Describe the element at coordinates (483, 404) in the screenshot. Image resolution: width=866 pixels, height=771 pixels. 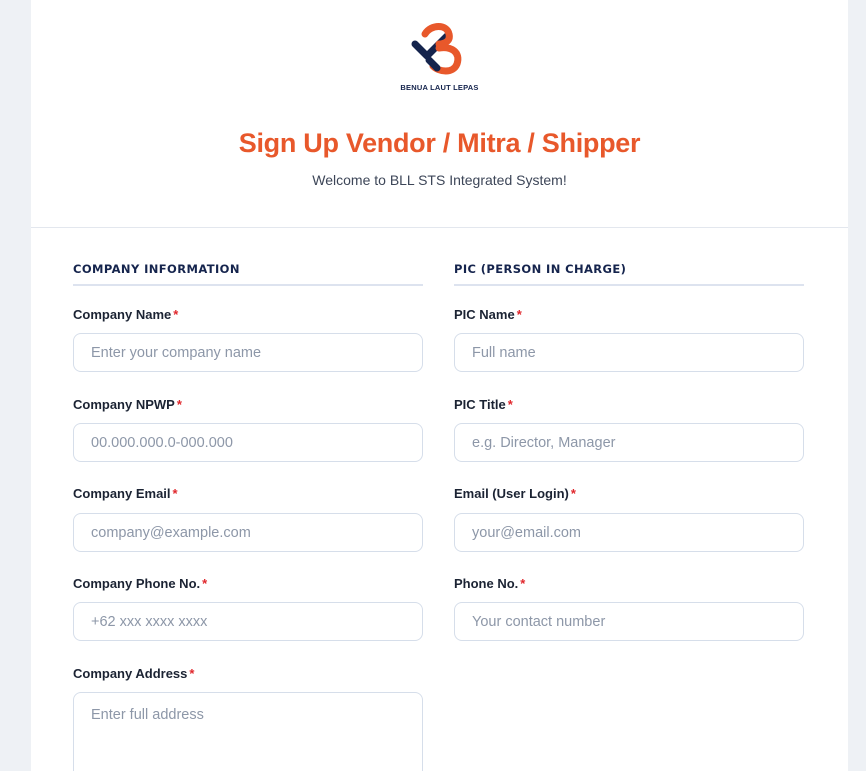
I see `pic-title-label: PIC Title *` at that location.